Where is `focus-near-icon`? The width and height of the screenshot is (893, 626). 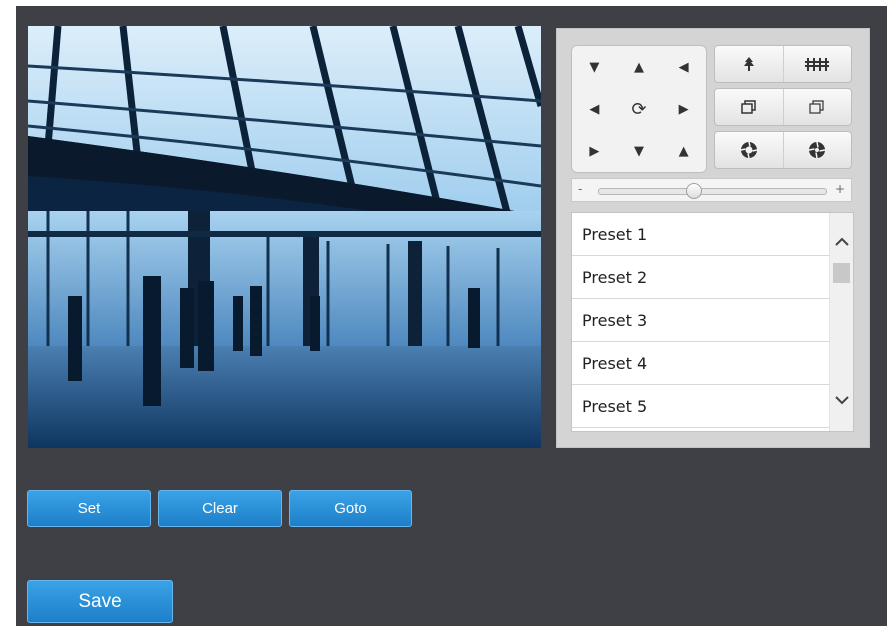
focus-near-icon is located at coordinates (748, 107).